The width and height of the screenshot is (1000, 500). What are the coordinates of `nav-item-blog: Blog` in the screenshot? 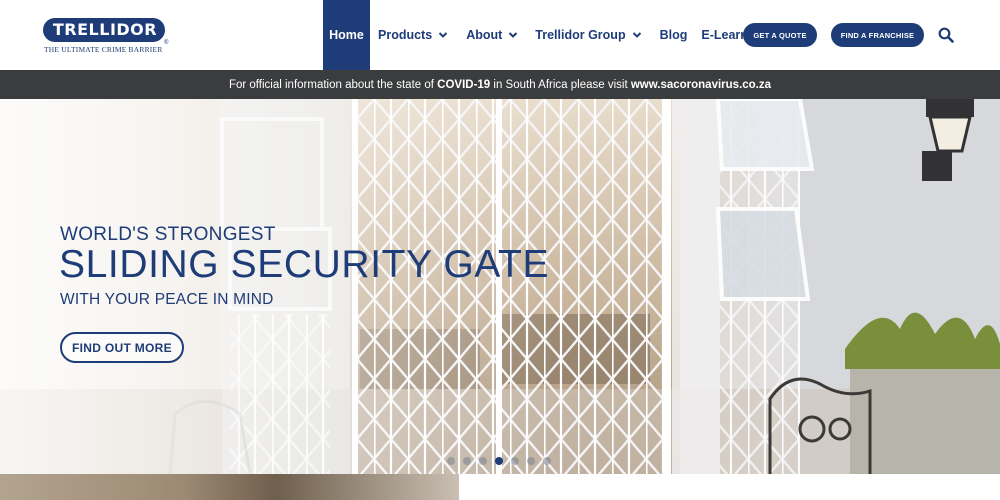 It's located at (674, 35).